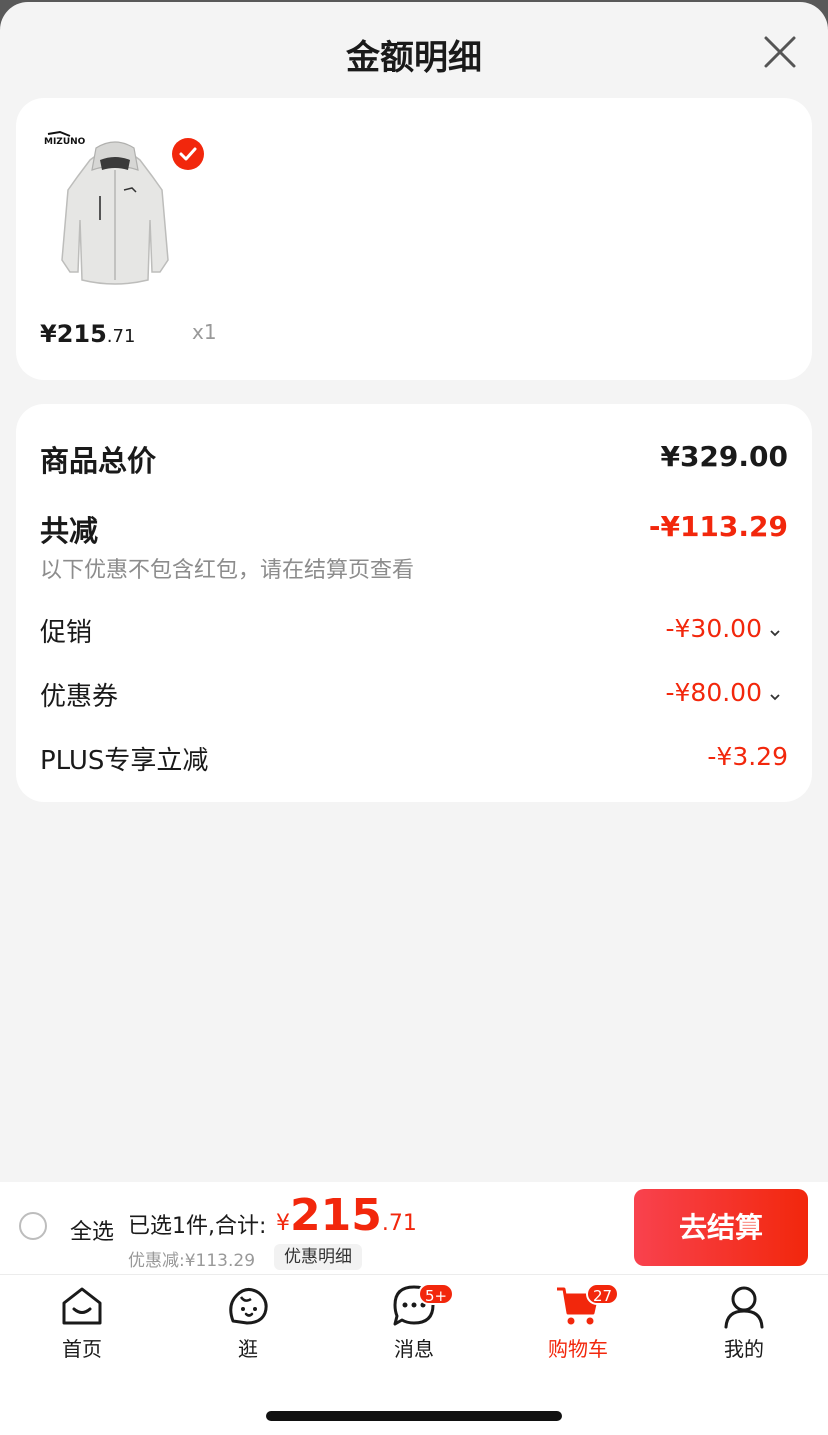 The image size is (828, 1435). What do you see at coordinates (33, 1226) in the screenshot?
I see `select-all-radio` at bounding box center [33, 1226].